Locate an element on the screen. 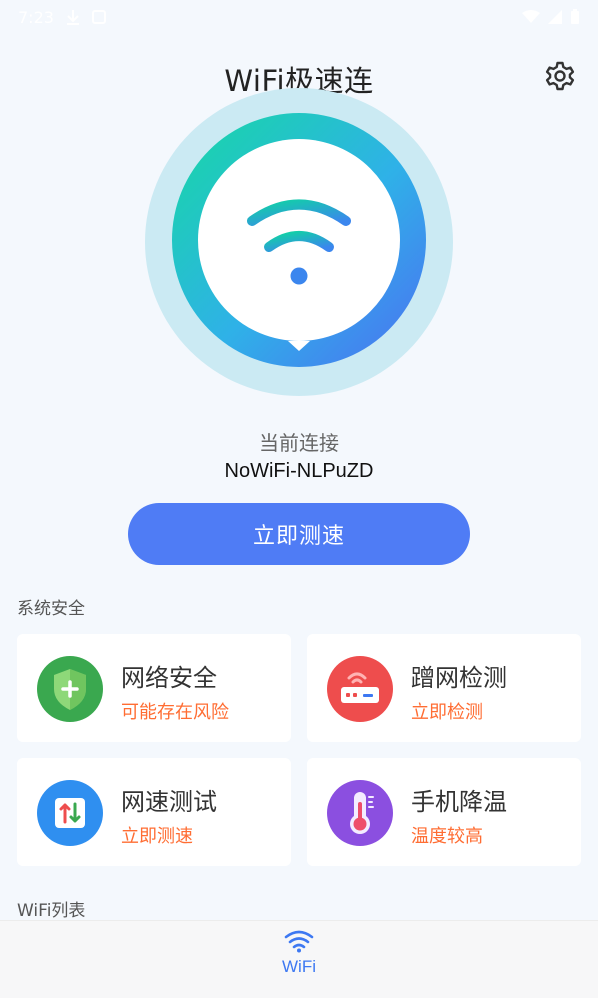 The height and width of the screenshot is (998, 598). card-speed-test: 网速测试 立即测速 is located at coordinates (154, 812).